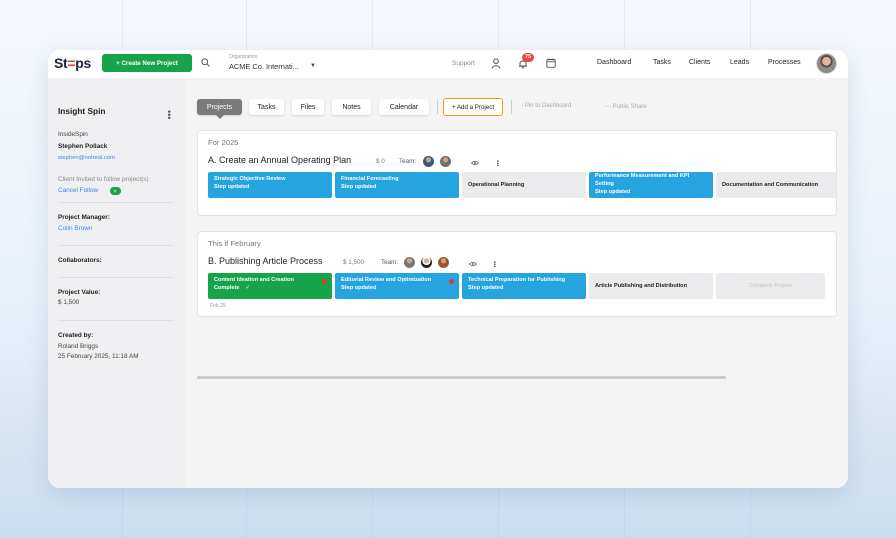 The image size is (896, 538). What do you see at coordinates (103, 179) in the screenshot?
I see `follow-note: Client Invited to follow project(s)` at bounding box center [103, 179].